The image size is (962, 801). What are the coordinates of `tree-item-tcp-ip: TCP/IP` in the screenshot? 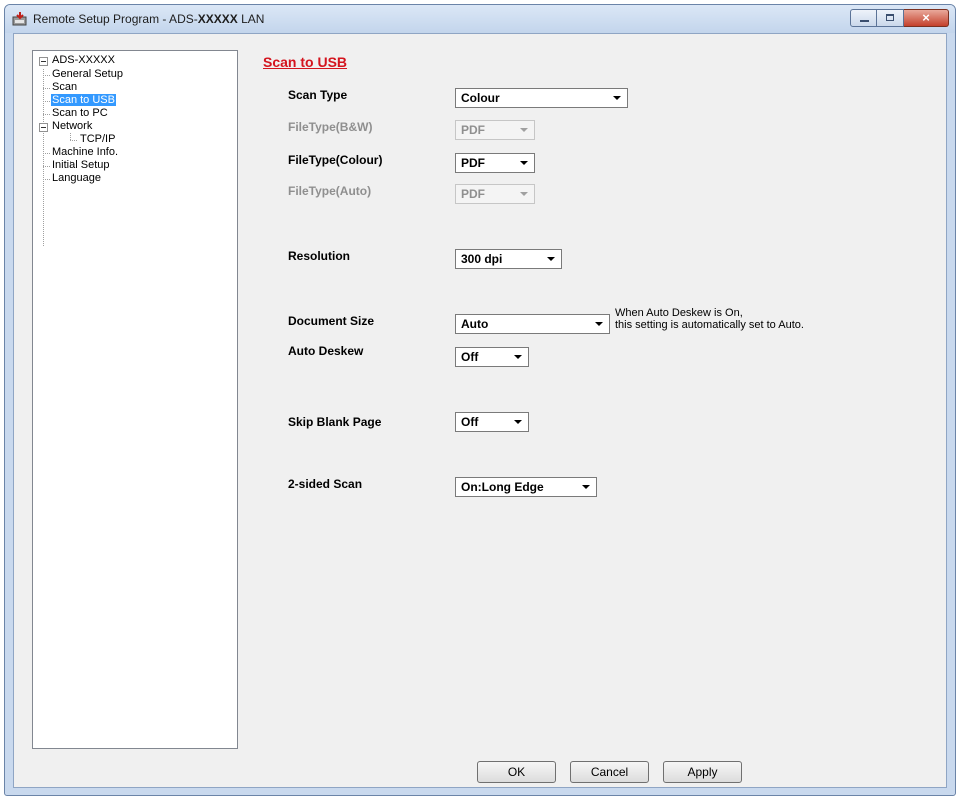 It's located at (97, 139).